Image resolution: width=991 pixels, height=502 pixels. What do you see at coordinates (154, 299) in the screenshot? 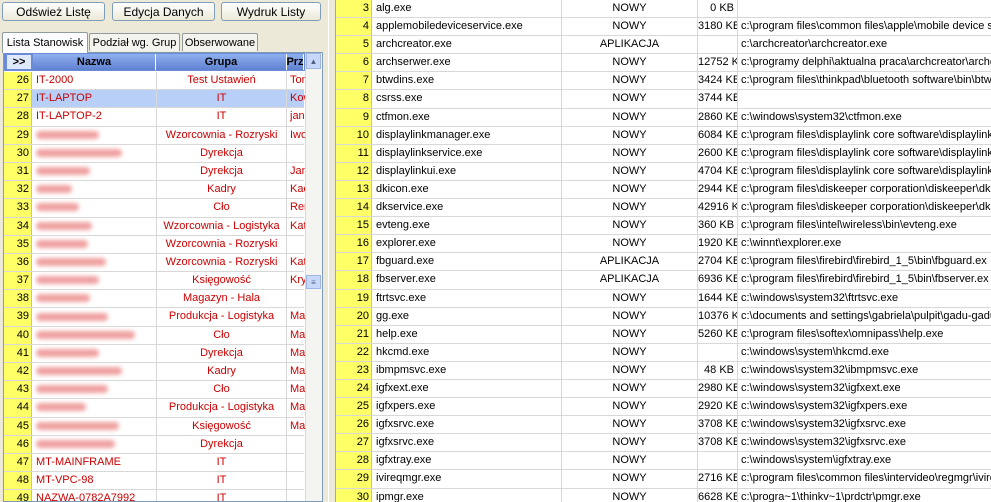
I see `table-row: 38 Magazyn - Hala` at bounding box center [154, 299].